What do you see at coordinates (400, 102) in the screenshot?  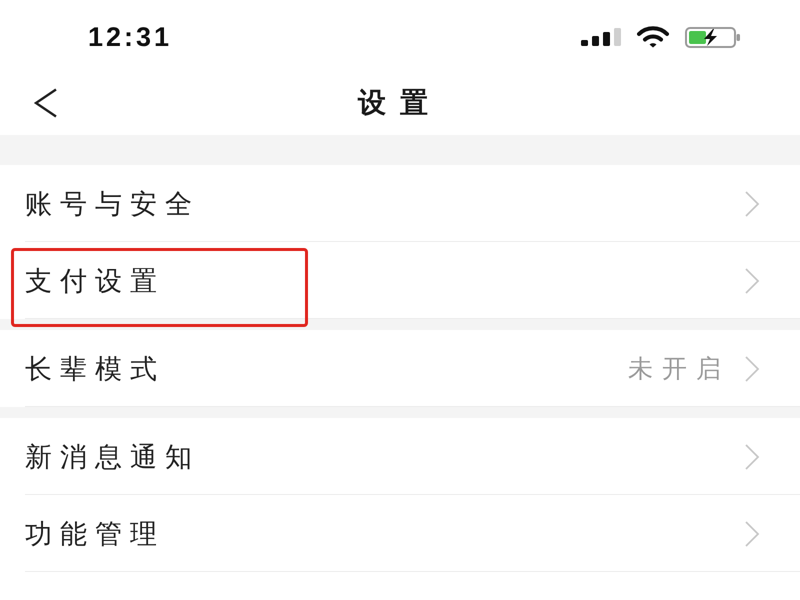 I see `page-title: 设置` at bounding box center [400, 102].